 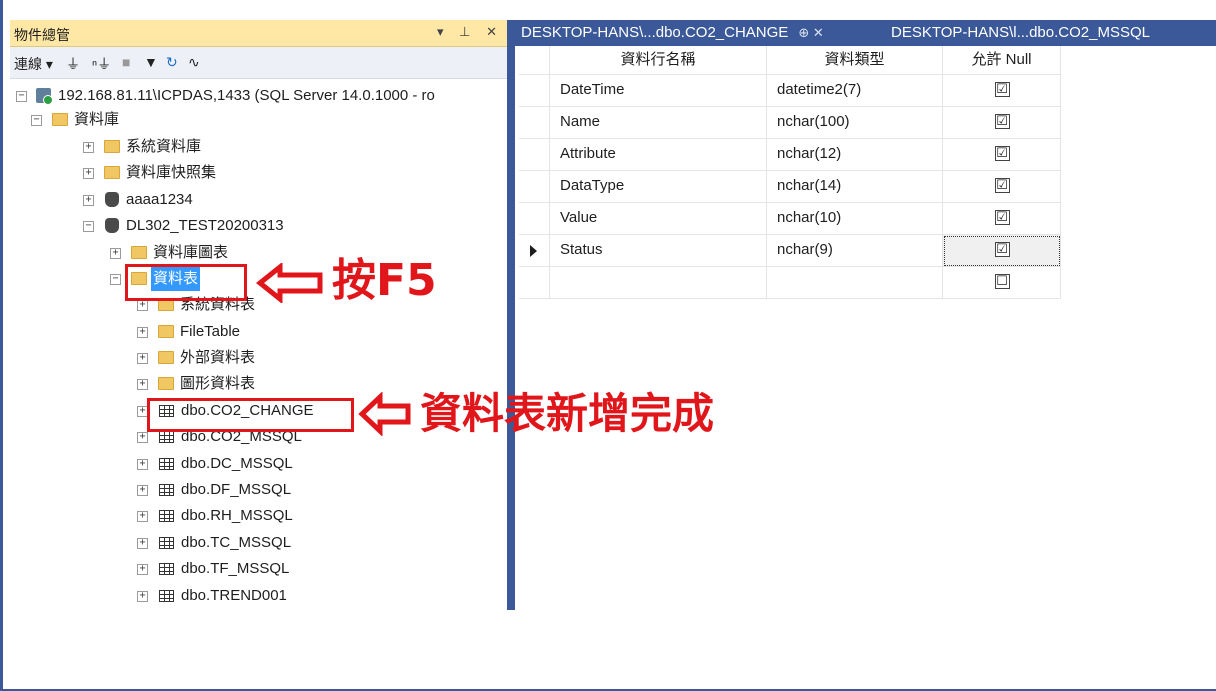 I want to click on data-type-cell: nchar(12), so click(x=855, y=155).